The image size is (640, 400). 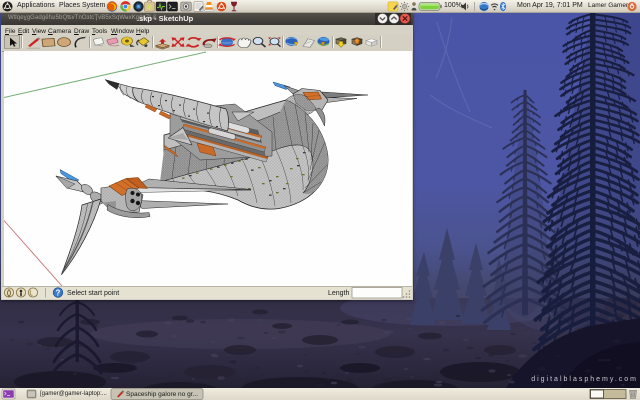 What do you see at coordinates (584, 379) in the screenshot?
I see `svg-text: digitalblasphemy.com` at bounding box center [584, 379].